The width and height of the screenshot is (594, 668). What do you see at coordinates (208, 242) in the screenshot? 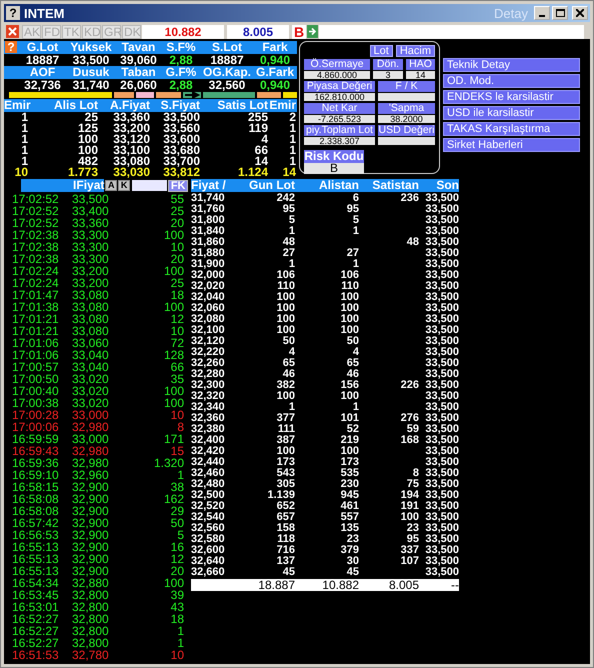
I see `table-cell: 31,860` at bounding box center [208, 242].